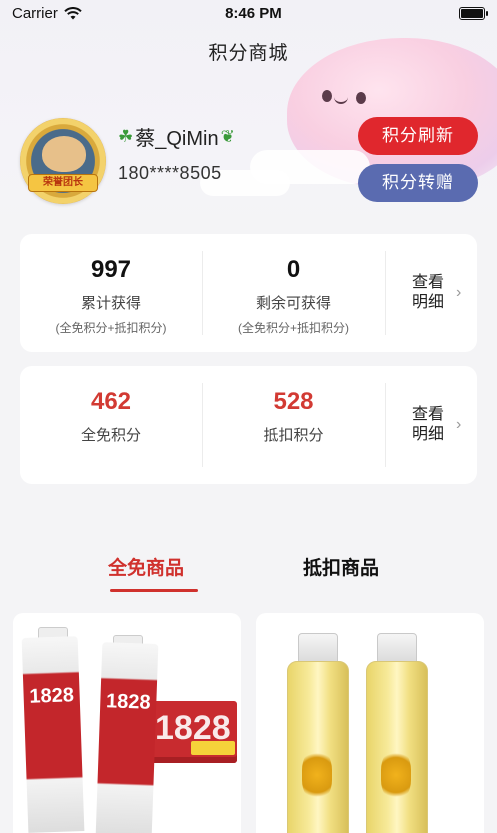 Image resolution: width=497 pixels, height=833 pixels. Describe the element at coordinates (248, 53) in the screenshot. I see `page-title: 积分商城` at that location.